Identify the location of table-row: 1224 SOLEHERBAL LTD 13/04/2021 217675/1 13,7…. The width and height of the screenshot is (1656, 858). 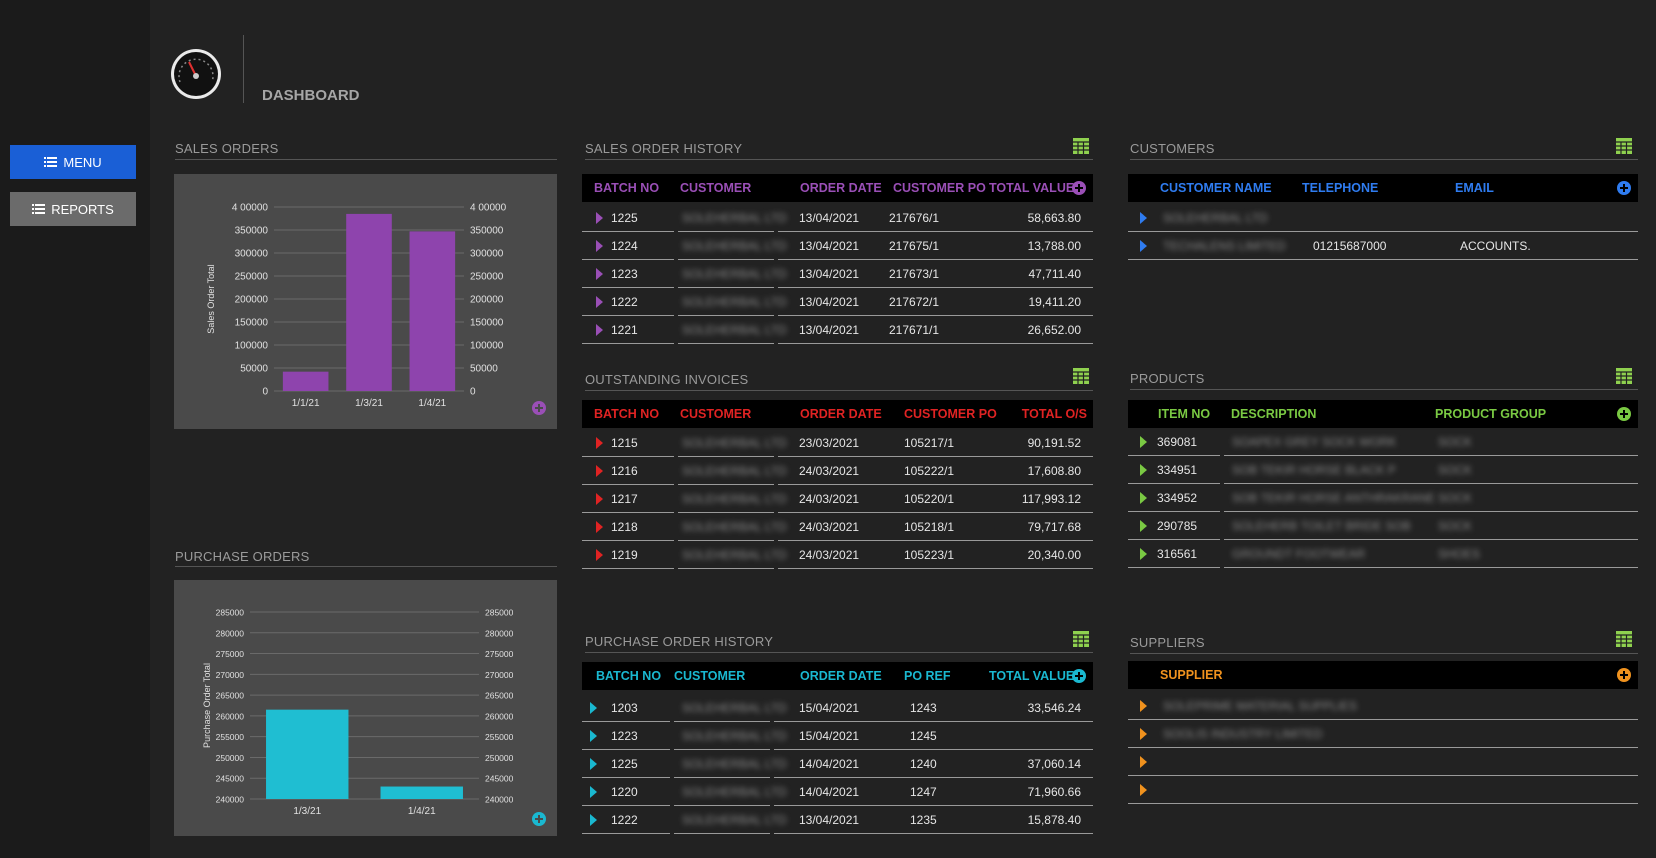
(837, 246).